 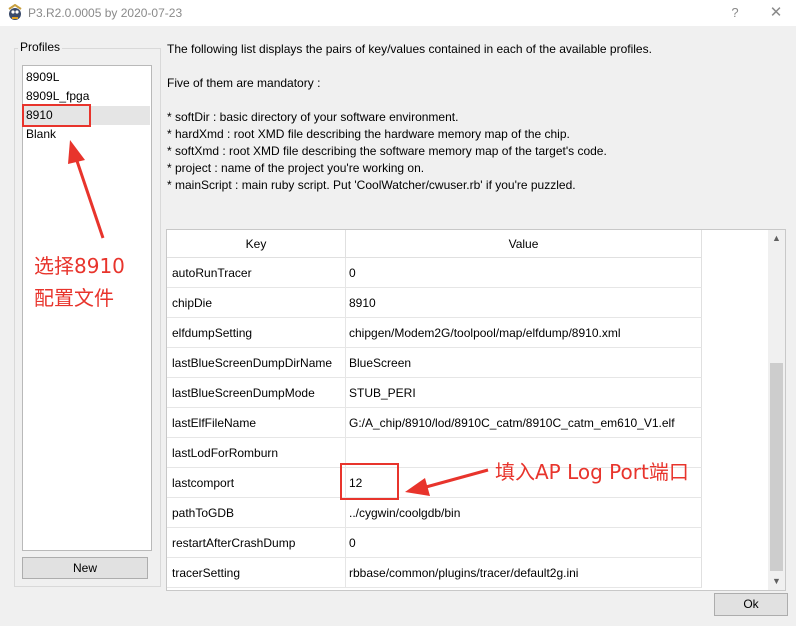 What do you see at coordinates (524, 513) in the screenshot?
I see `table-cell-value: ../cygwin/coolgdb/bin` at bounding box center [524, 513].